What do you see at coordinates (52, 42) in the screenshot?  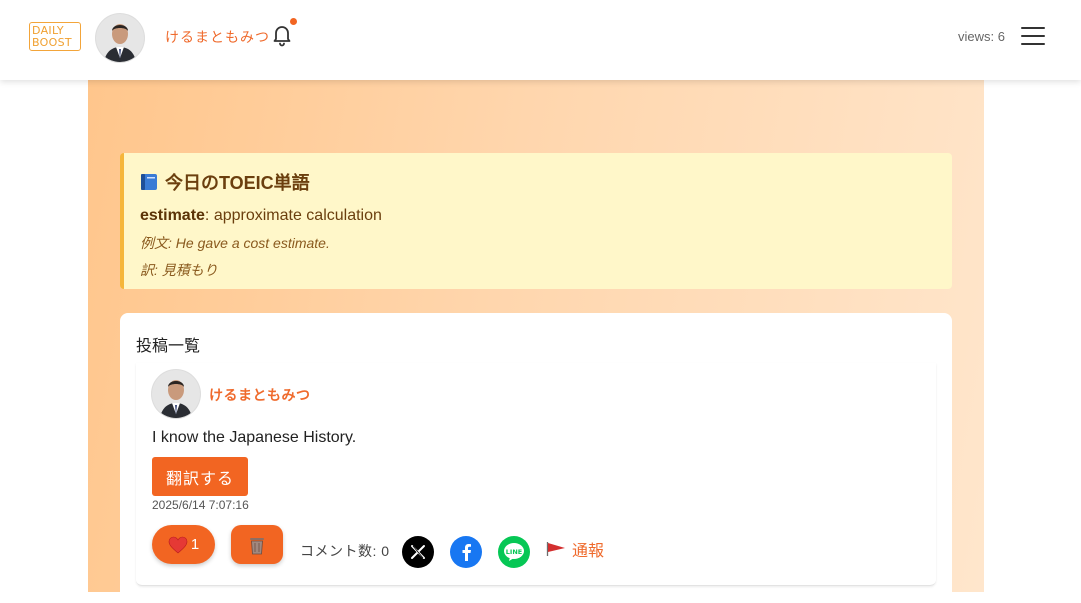 I see `logo-text-boost: BOOST` at bounding box center [52, 42].